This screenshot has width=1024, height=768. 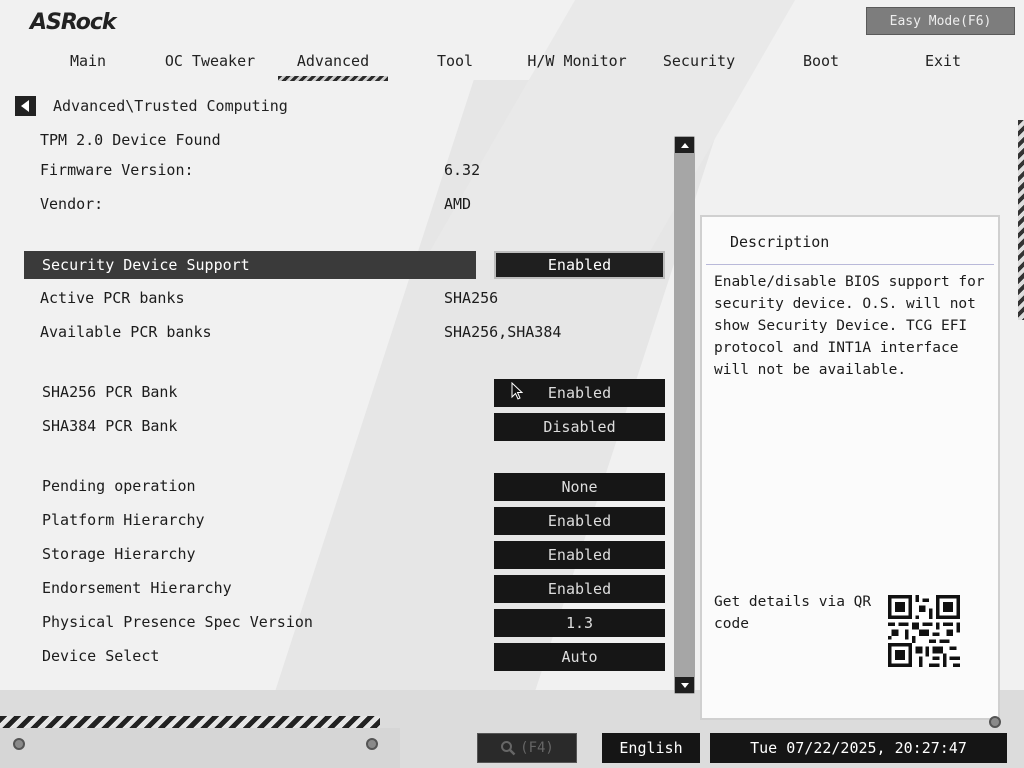 What do you see at coordinates (579, 555) in the screenshot?
I see `storage-hierarchy-select: Enabled` at bounding box center [579, 555].